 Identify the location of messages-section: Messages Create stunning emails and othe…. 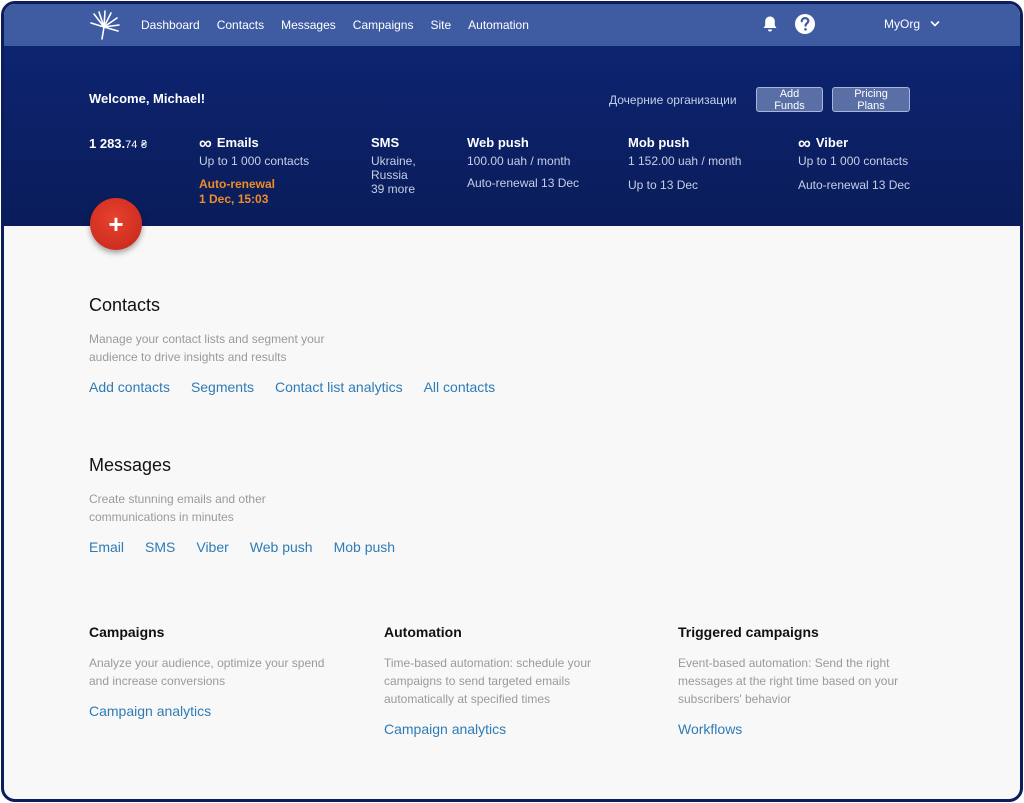
(252, 505).